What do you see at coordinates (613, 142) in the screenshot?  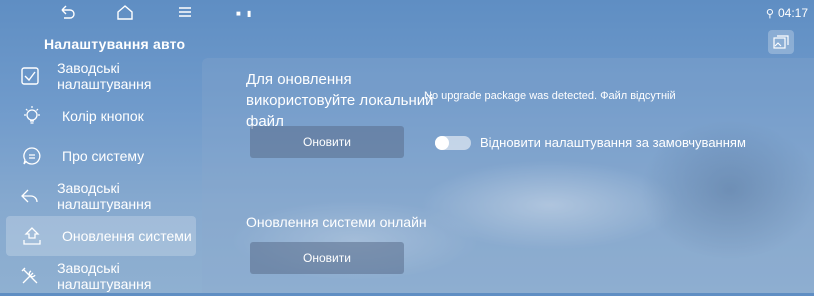 I see `restore-default-label: Відновити налаштування за замовчуванням` at bounding box center [613, 142].